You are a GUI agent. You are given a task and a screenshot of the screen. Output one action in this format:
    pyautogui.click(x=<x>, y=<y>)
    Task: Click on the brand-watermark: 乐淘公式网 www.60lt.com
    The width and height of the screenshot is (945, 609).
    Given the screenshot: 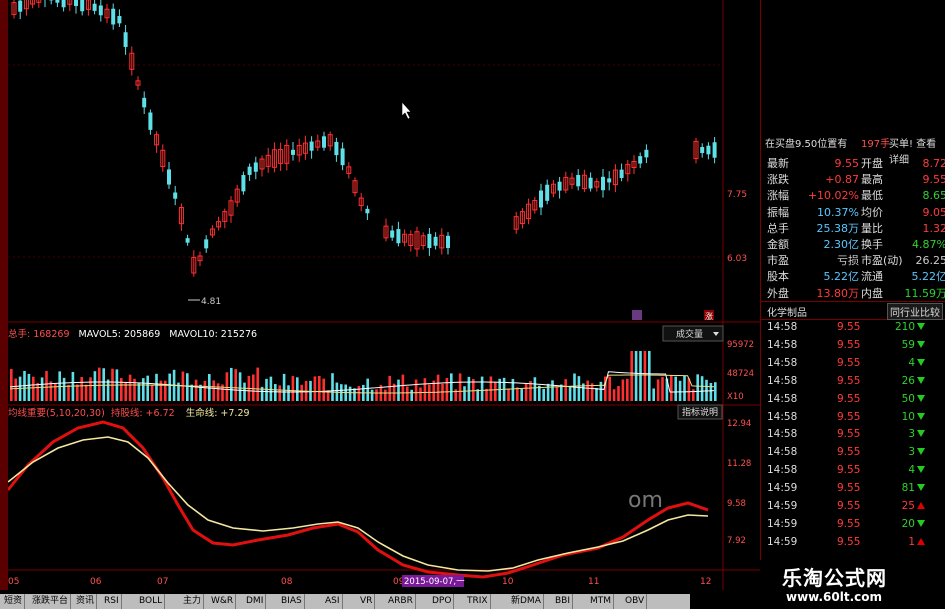 What is the action you would take?
    pyautogui.click(x=852, y=584)
    